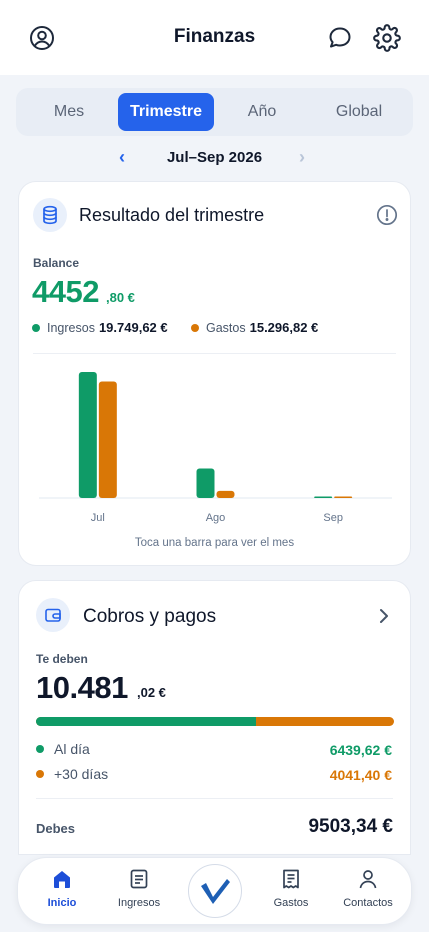 The width and height of the screenshot is (429, 932). Describe the element at coordinates (291, 879) in the screenshot. I see `receipt-icon` at that location.